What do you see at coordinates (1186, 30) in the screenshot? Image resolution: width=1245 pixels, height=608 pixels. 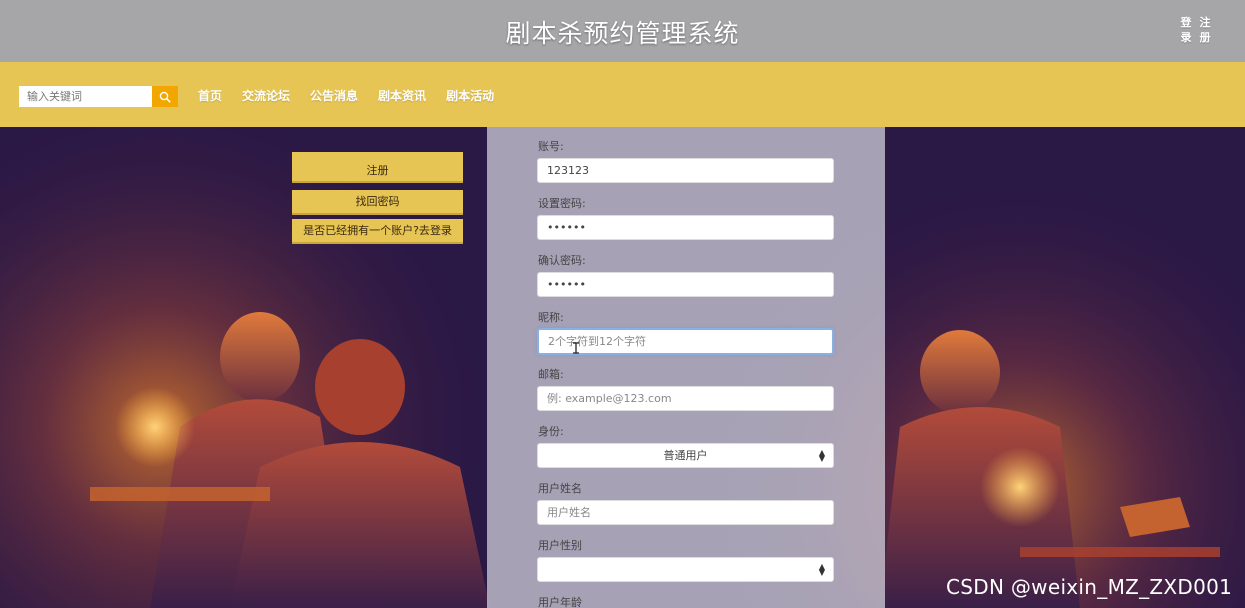 I see `login-link: 登录` at bounding box center [1186, 30].